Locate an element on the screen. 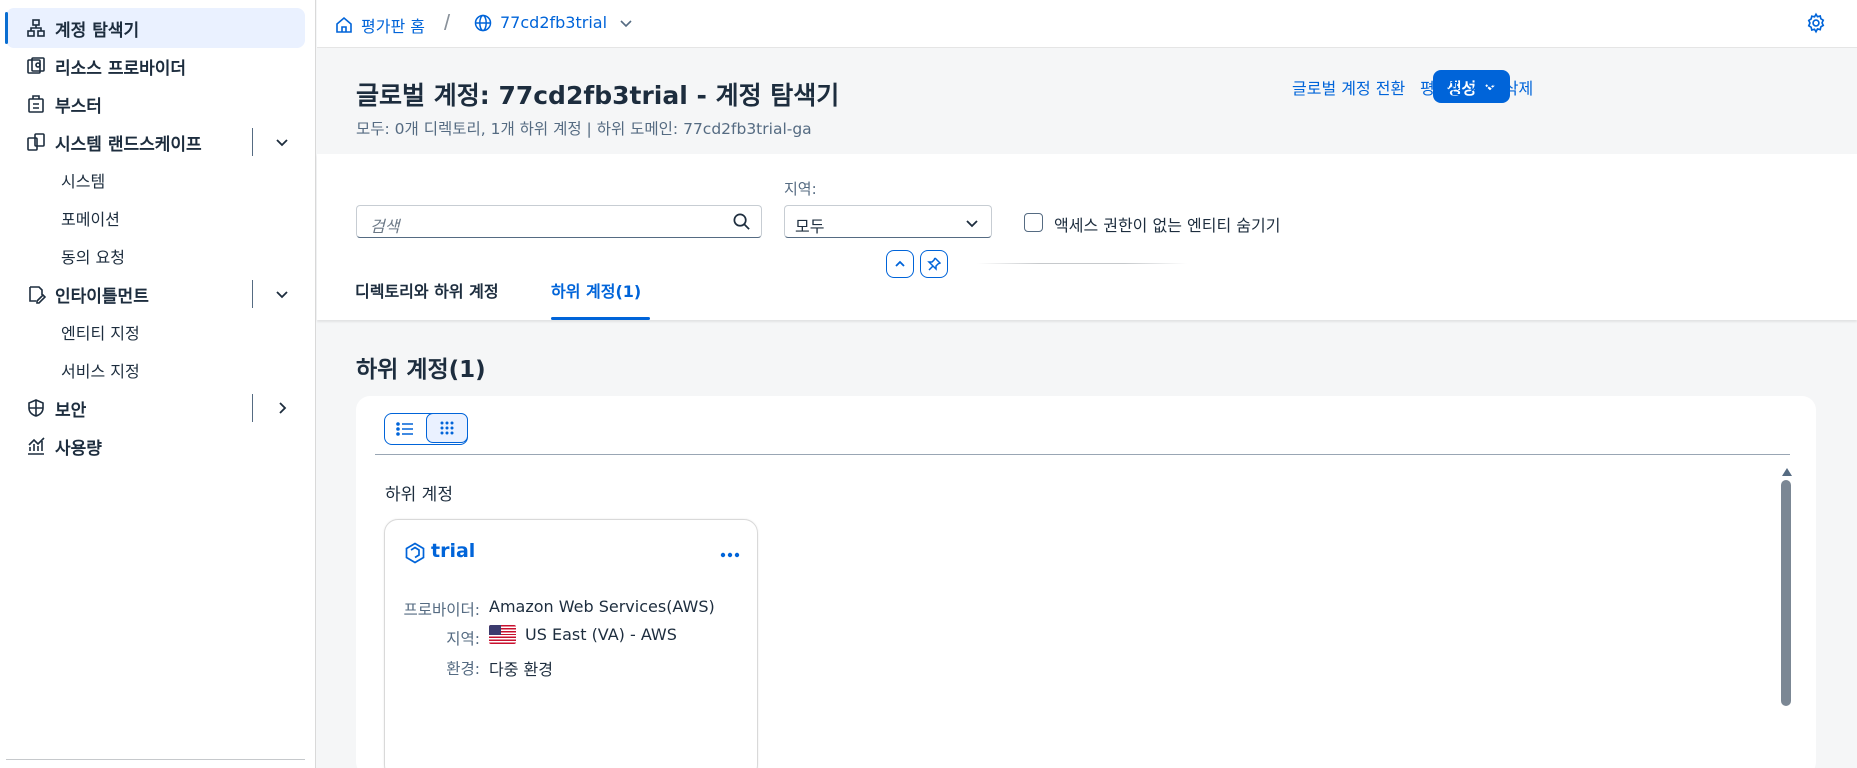 This screenshot has height=768, width=1857. title-suffix: 계정 탐색기 is located at coordinates (777, 95).